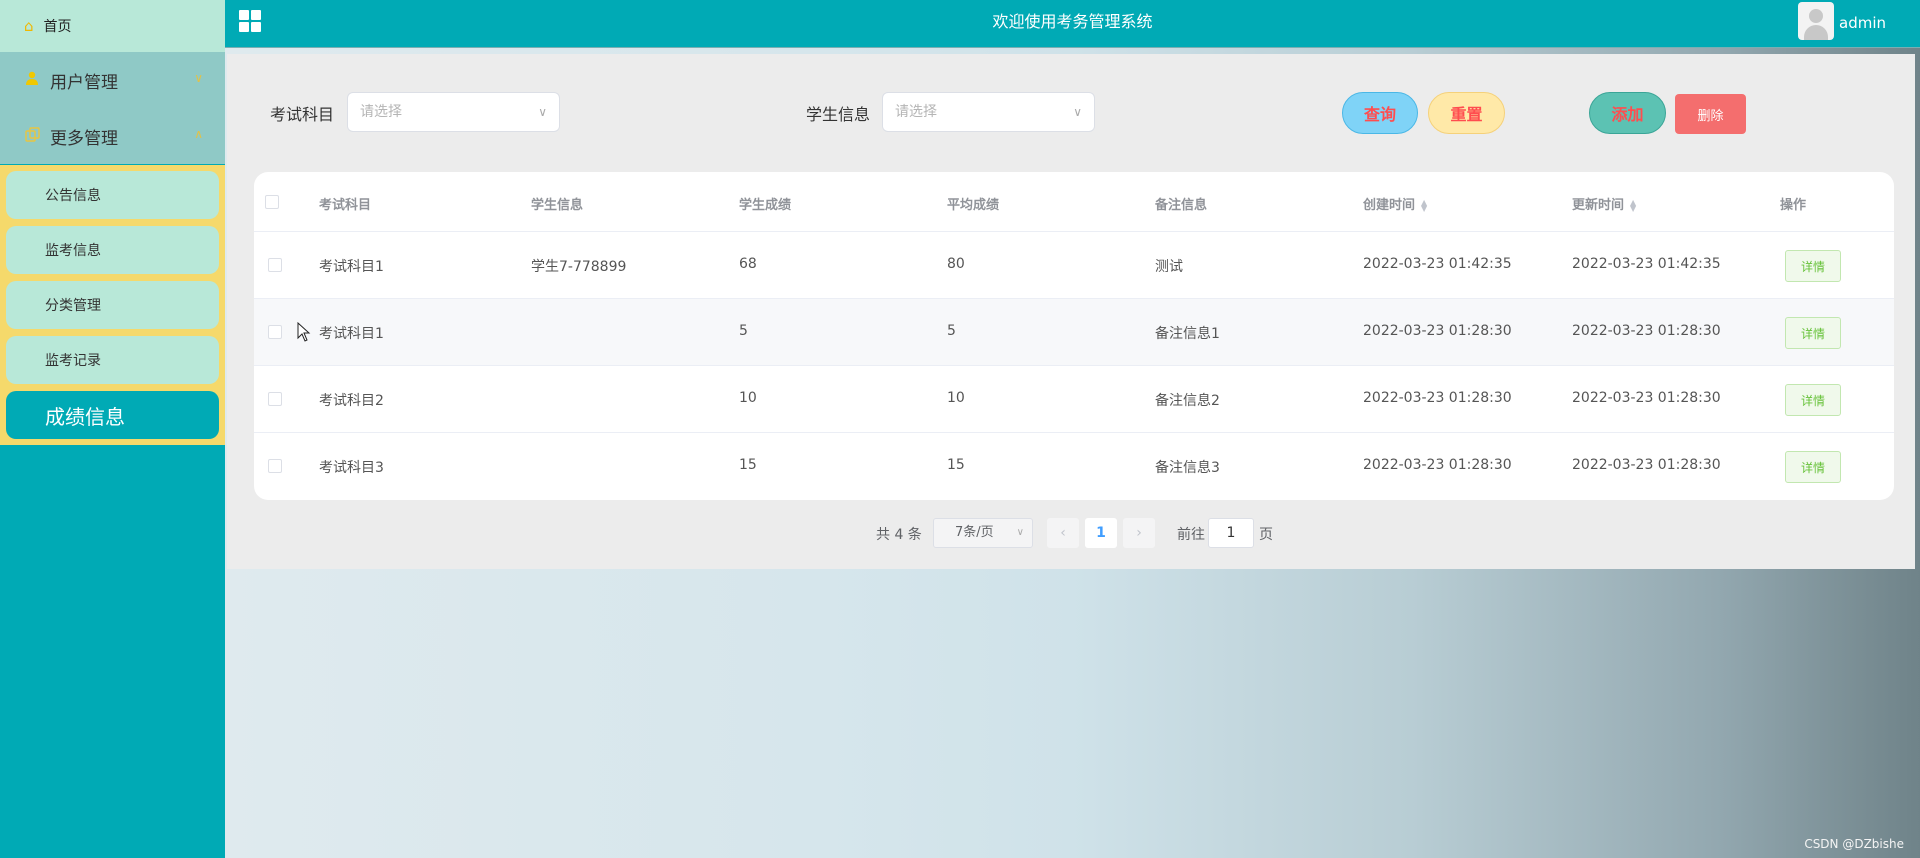 Image resolution: width=1920 pixels, height=858 pixels. What do you see at coordinates (557, 205) in the screenshot?
I see `column-header-student: 学生信息` at bounding box center [557, 205].